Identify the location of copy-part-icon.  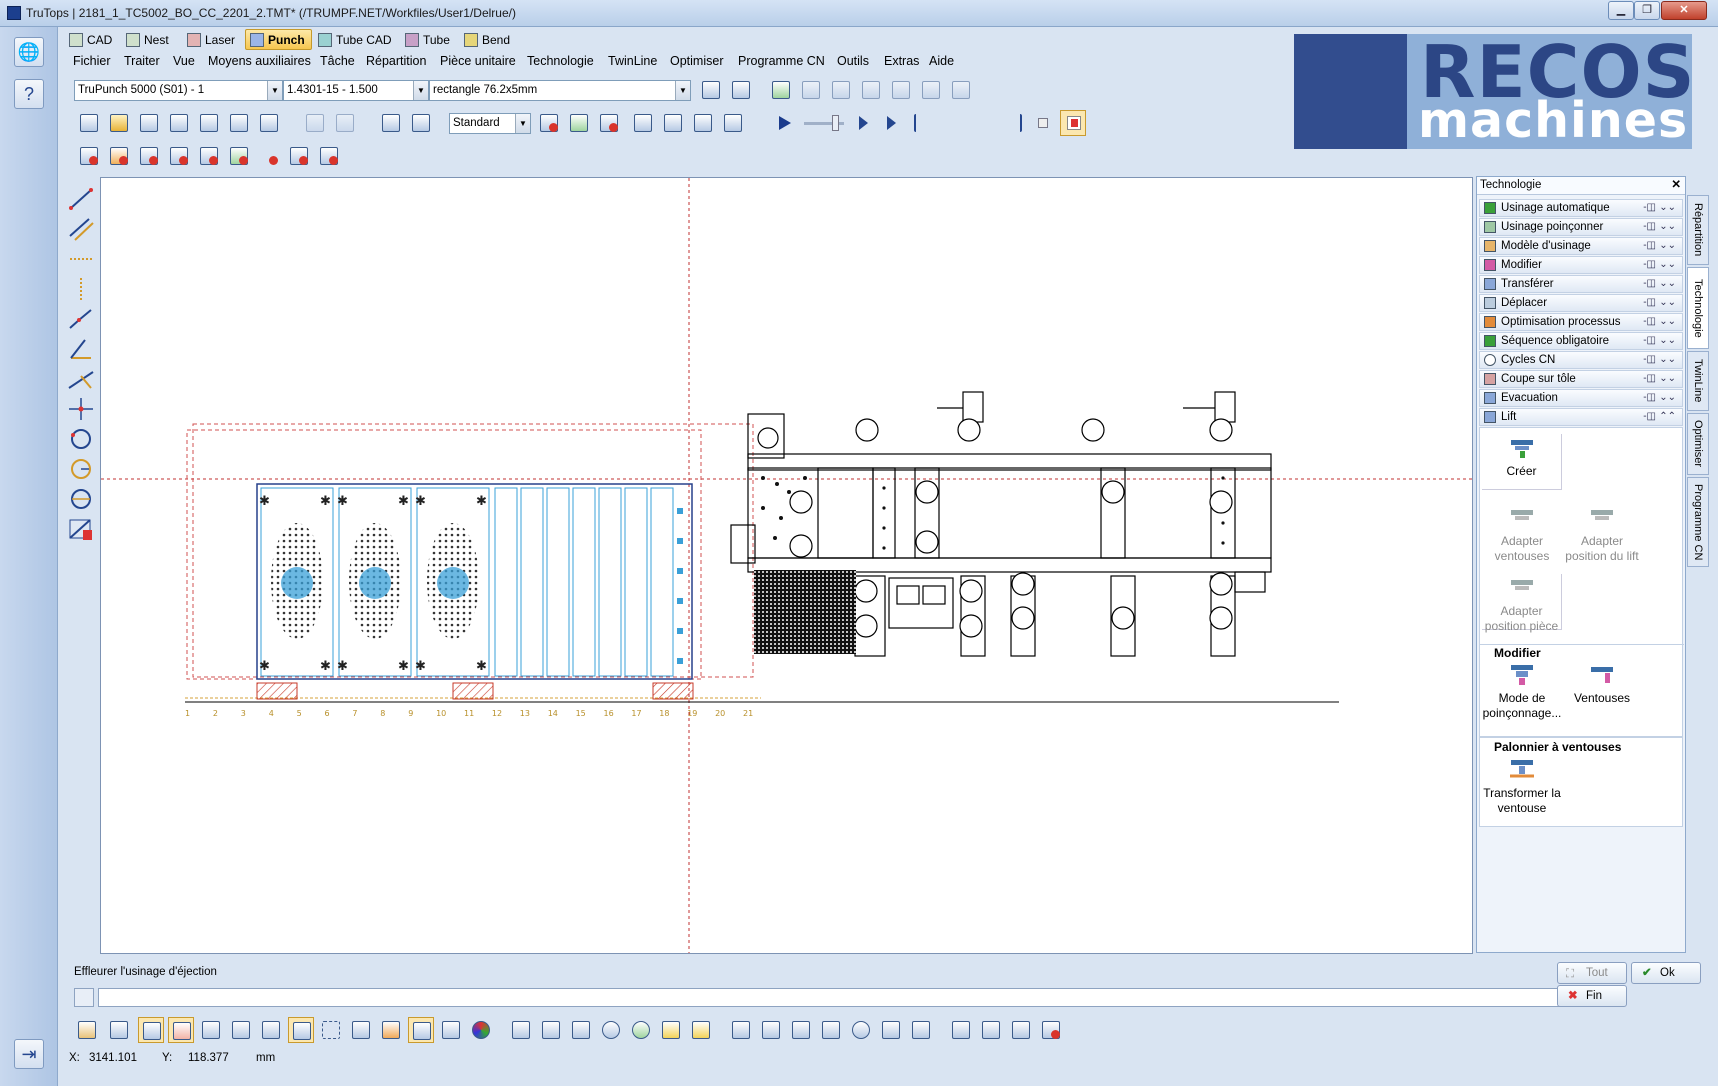
(241, 1030).